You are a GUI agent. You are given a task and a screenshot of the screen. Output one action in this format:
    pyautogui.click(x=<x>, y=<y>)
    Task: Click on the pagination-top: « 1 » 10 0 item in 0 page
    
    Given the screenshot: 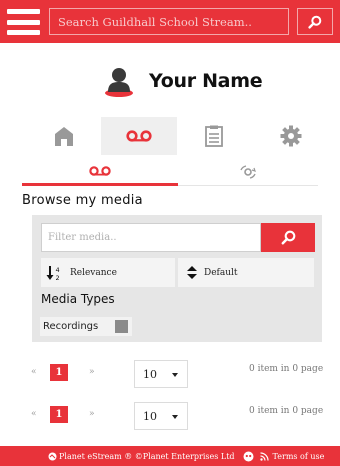 What is the action you would take?
    pyautogui.click(x=170, y=375)
    